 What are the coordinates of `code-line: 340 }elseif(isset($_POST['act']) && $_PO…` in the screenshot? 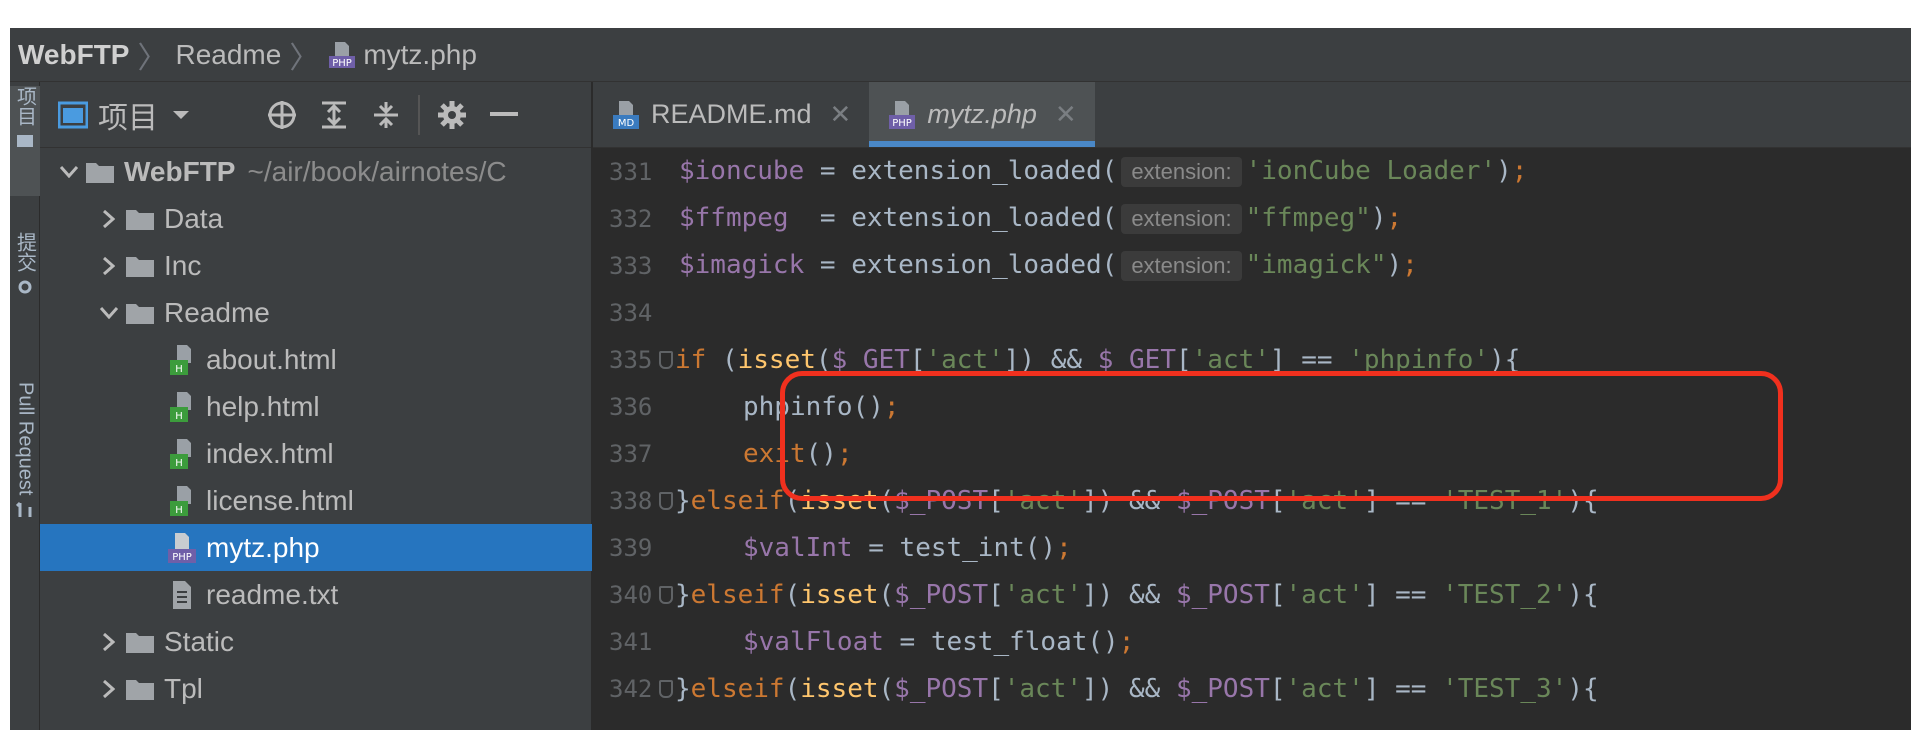 It's located at (1252, 594).